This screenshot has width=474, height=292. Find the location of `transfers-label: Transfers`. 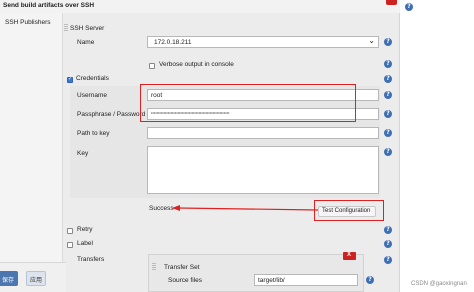

transfers-label: Transfers is located at coordinates (91, 259).